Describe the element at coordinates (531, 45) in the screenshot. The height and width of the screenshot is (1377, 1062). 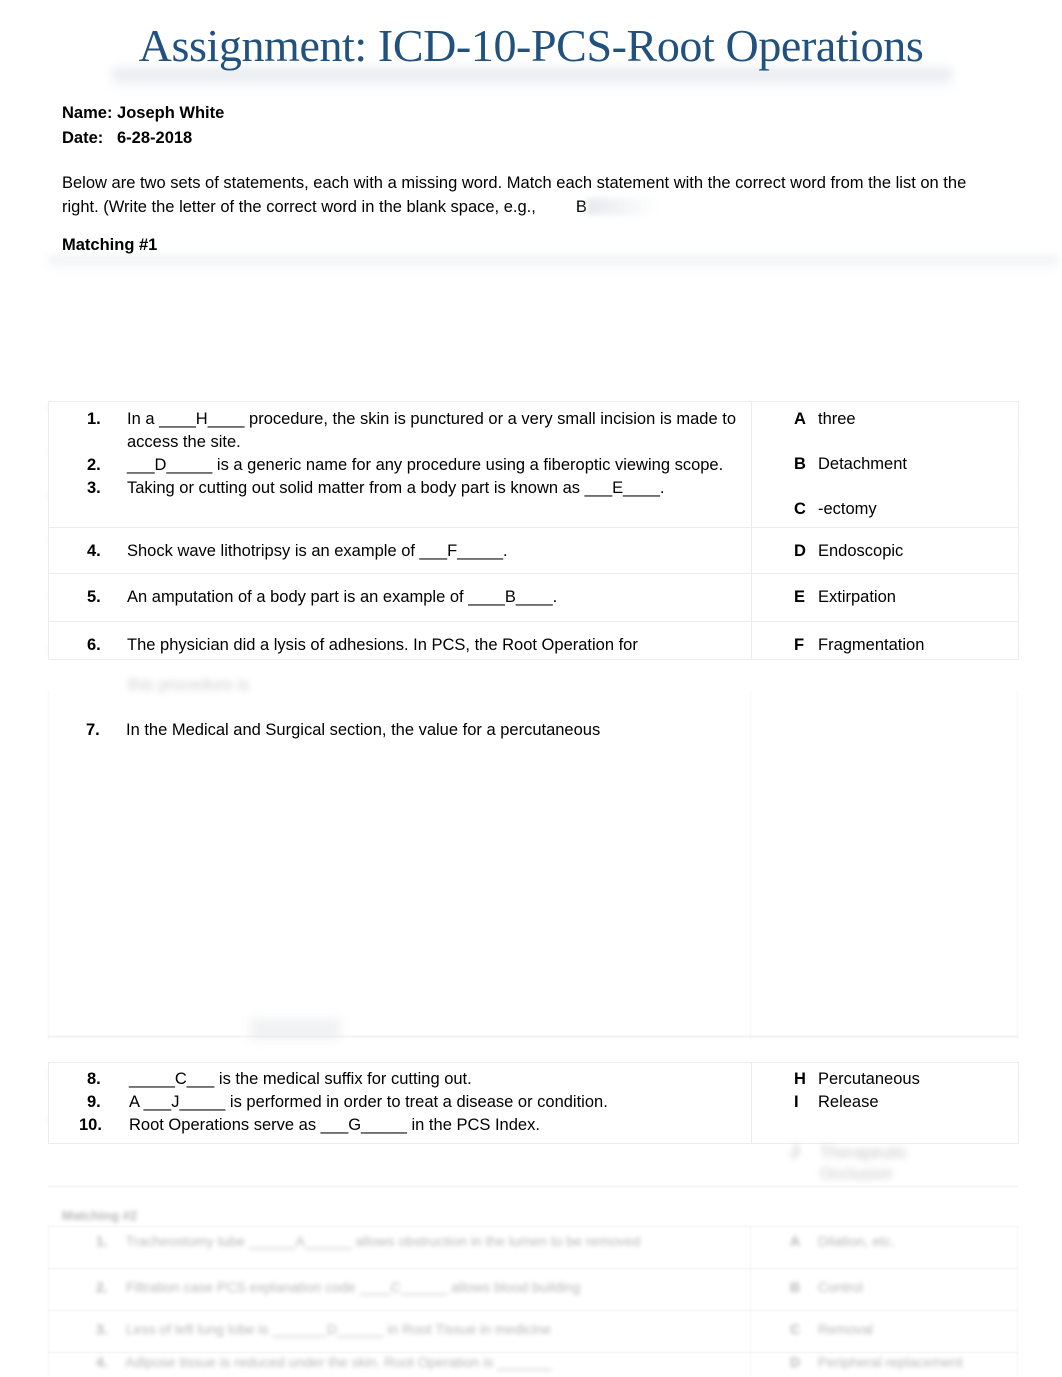
I see `page-title: Assignment: ICD-10-PCS-Root Operations` at that location.